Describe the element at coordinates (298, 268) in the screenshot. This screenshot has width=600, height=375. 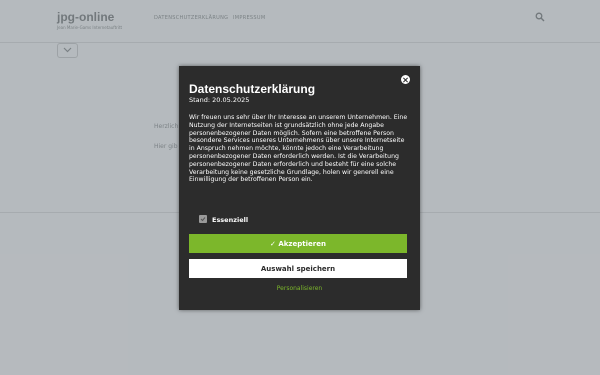
I see `save-selection-button: Auswahl speichern` at that location.